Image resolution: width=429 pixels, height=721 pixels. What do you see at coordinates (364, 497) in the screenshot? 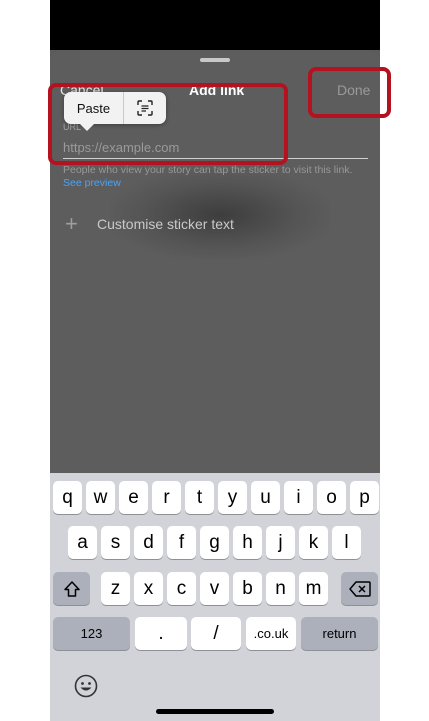
I see `key-p: p` at bounding box center [364, 497].